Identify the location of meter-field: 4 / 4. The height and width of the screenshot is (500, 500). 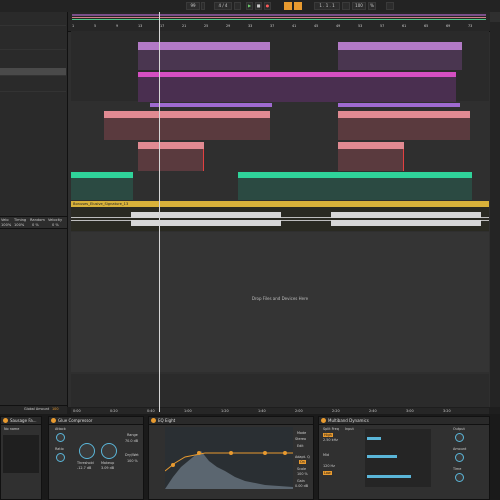
(223, 6).